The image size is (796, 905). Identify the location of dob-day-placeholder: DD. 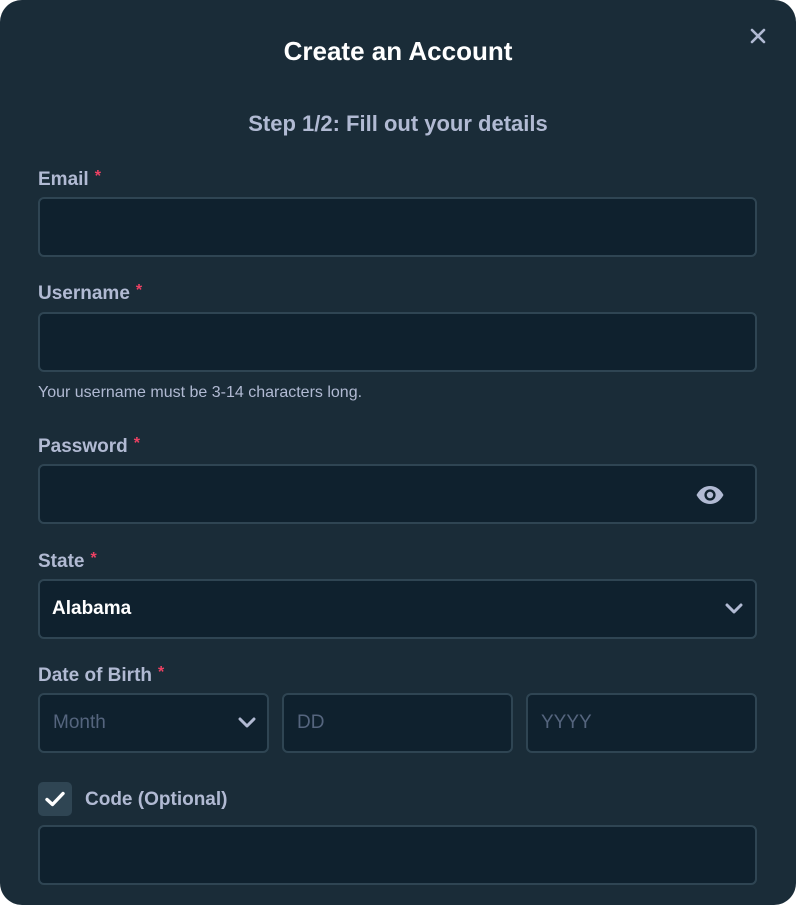
(311, 722).